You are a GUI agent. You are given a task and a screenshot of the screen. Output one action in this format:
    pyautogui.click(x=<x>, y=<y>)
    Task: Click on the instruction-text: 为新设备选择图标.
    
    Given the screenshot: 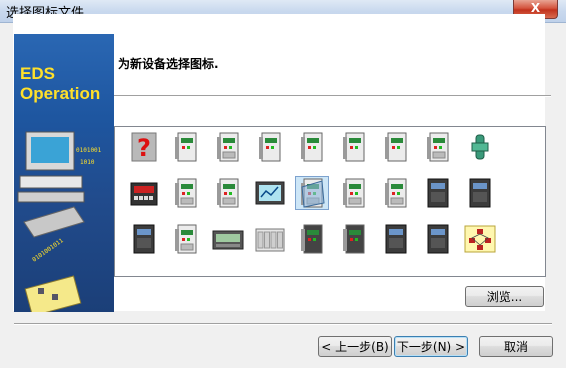 What is the action you would take?
    pyautogui.click(x=168, y=64)
    